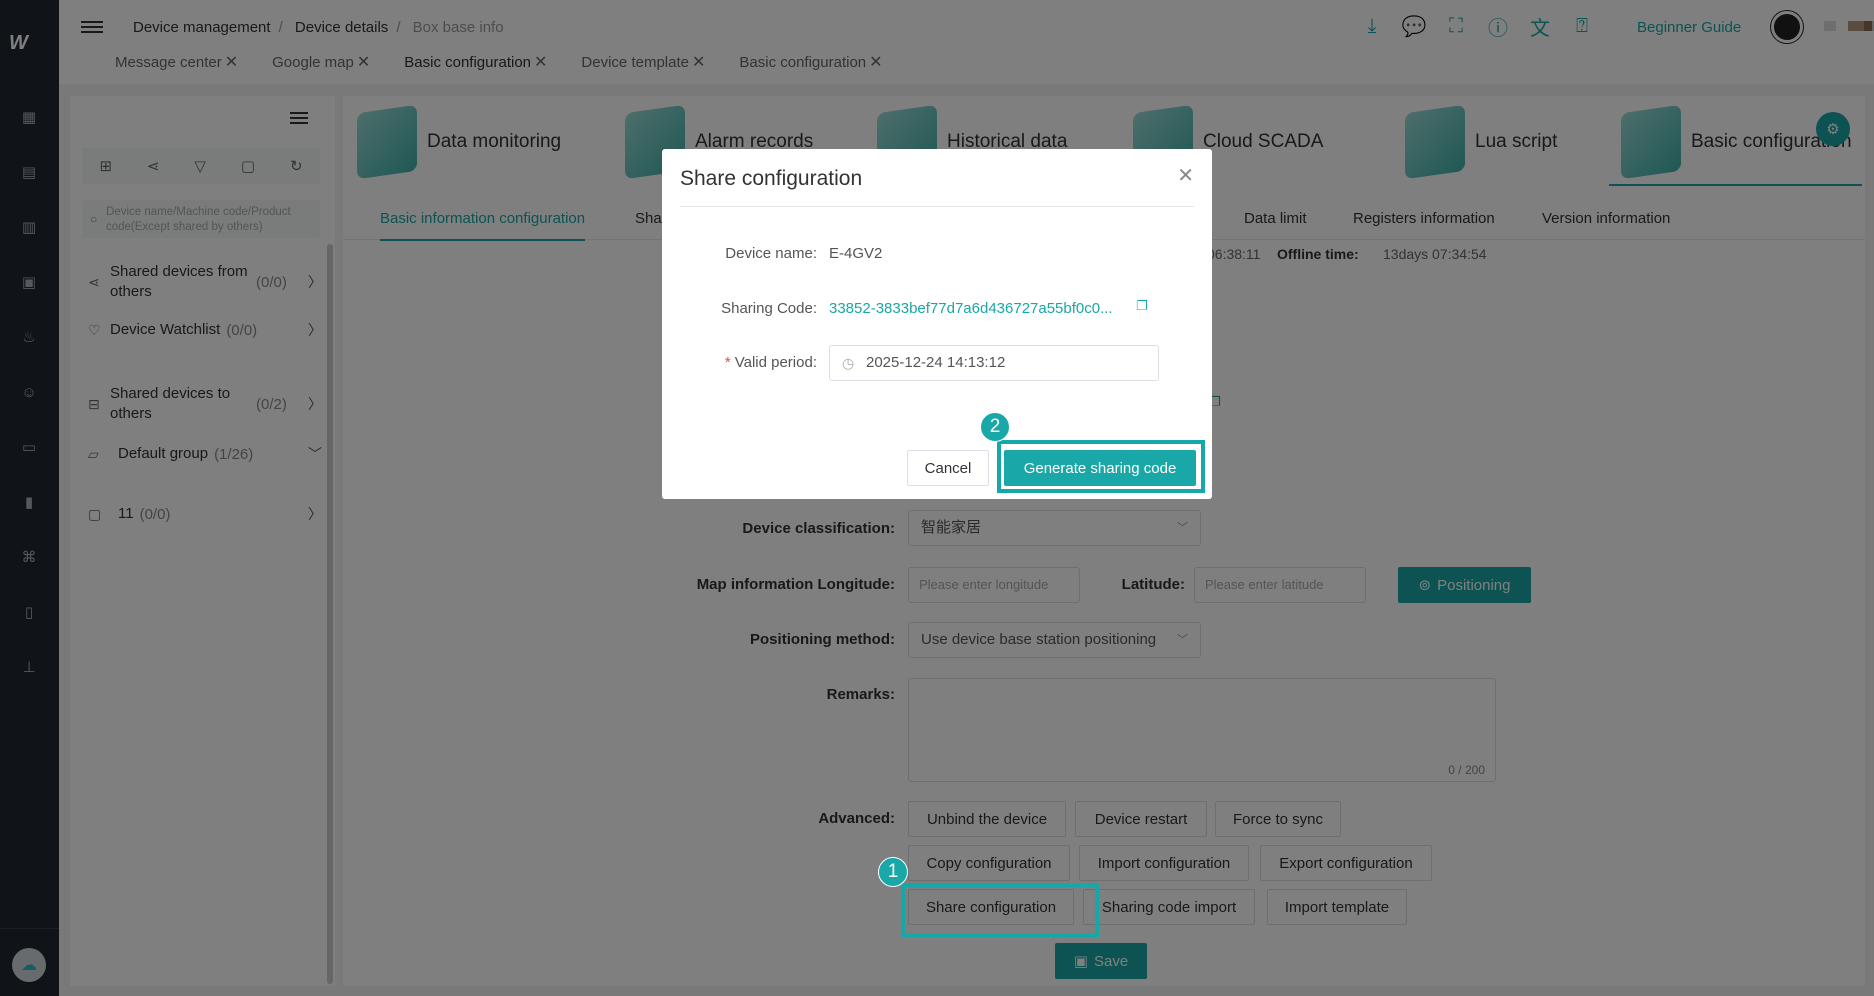 The image size is (1874, 996). I want to click on device-name-label: Device name:, so click(771, 253).